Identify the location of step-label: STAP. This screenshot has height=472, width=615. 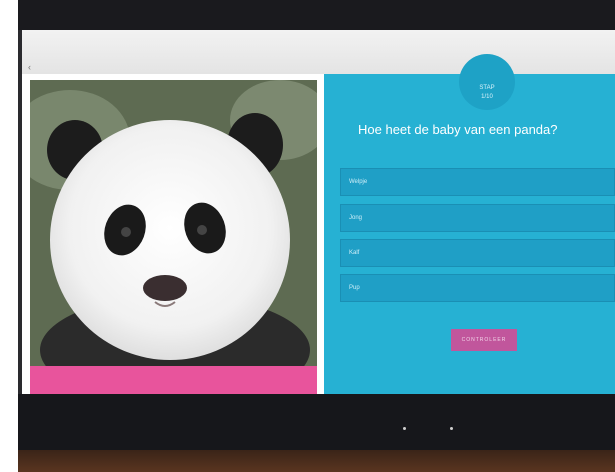
(487, 88).